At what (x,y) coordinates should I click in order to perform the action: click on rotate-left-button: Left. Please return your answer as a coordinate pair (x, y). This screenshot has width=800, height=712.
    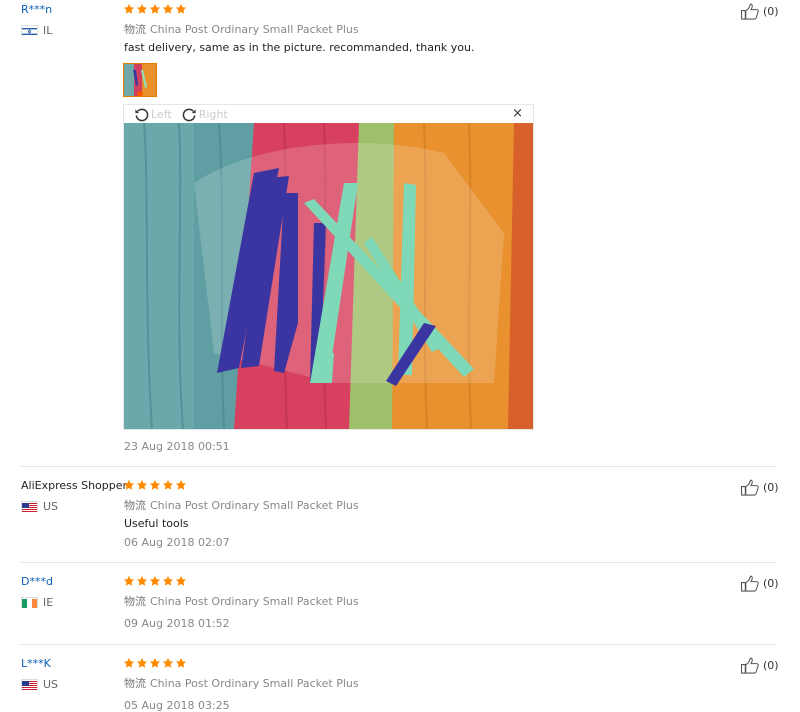
    Looking at the image, I should click on (153, 114).